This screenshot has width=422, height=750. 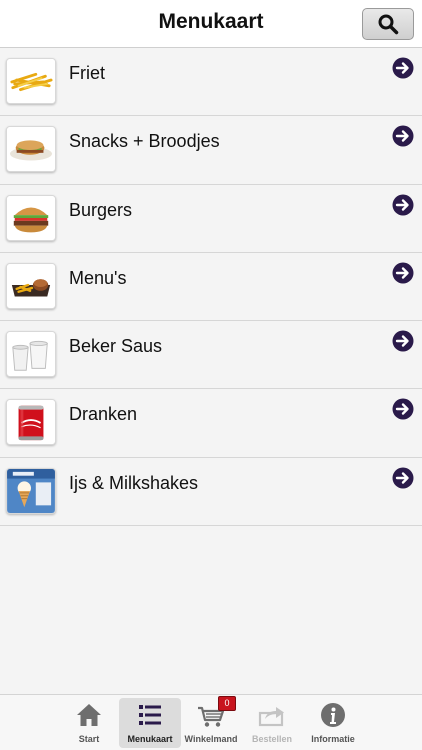 I want to click on tab-menukaart: Menukaart, so click(x=150, y=723).